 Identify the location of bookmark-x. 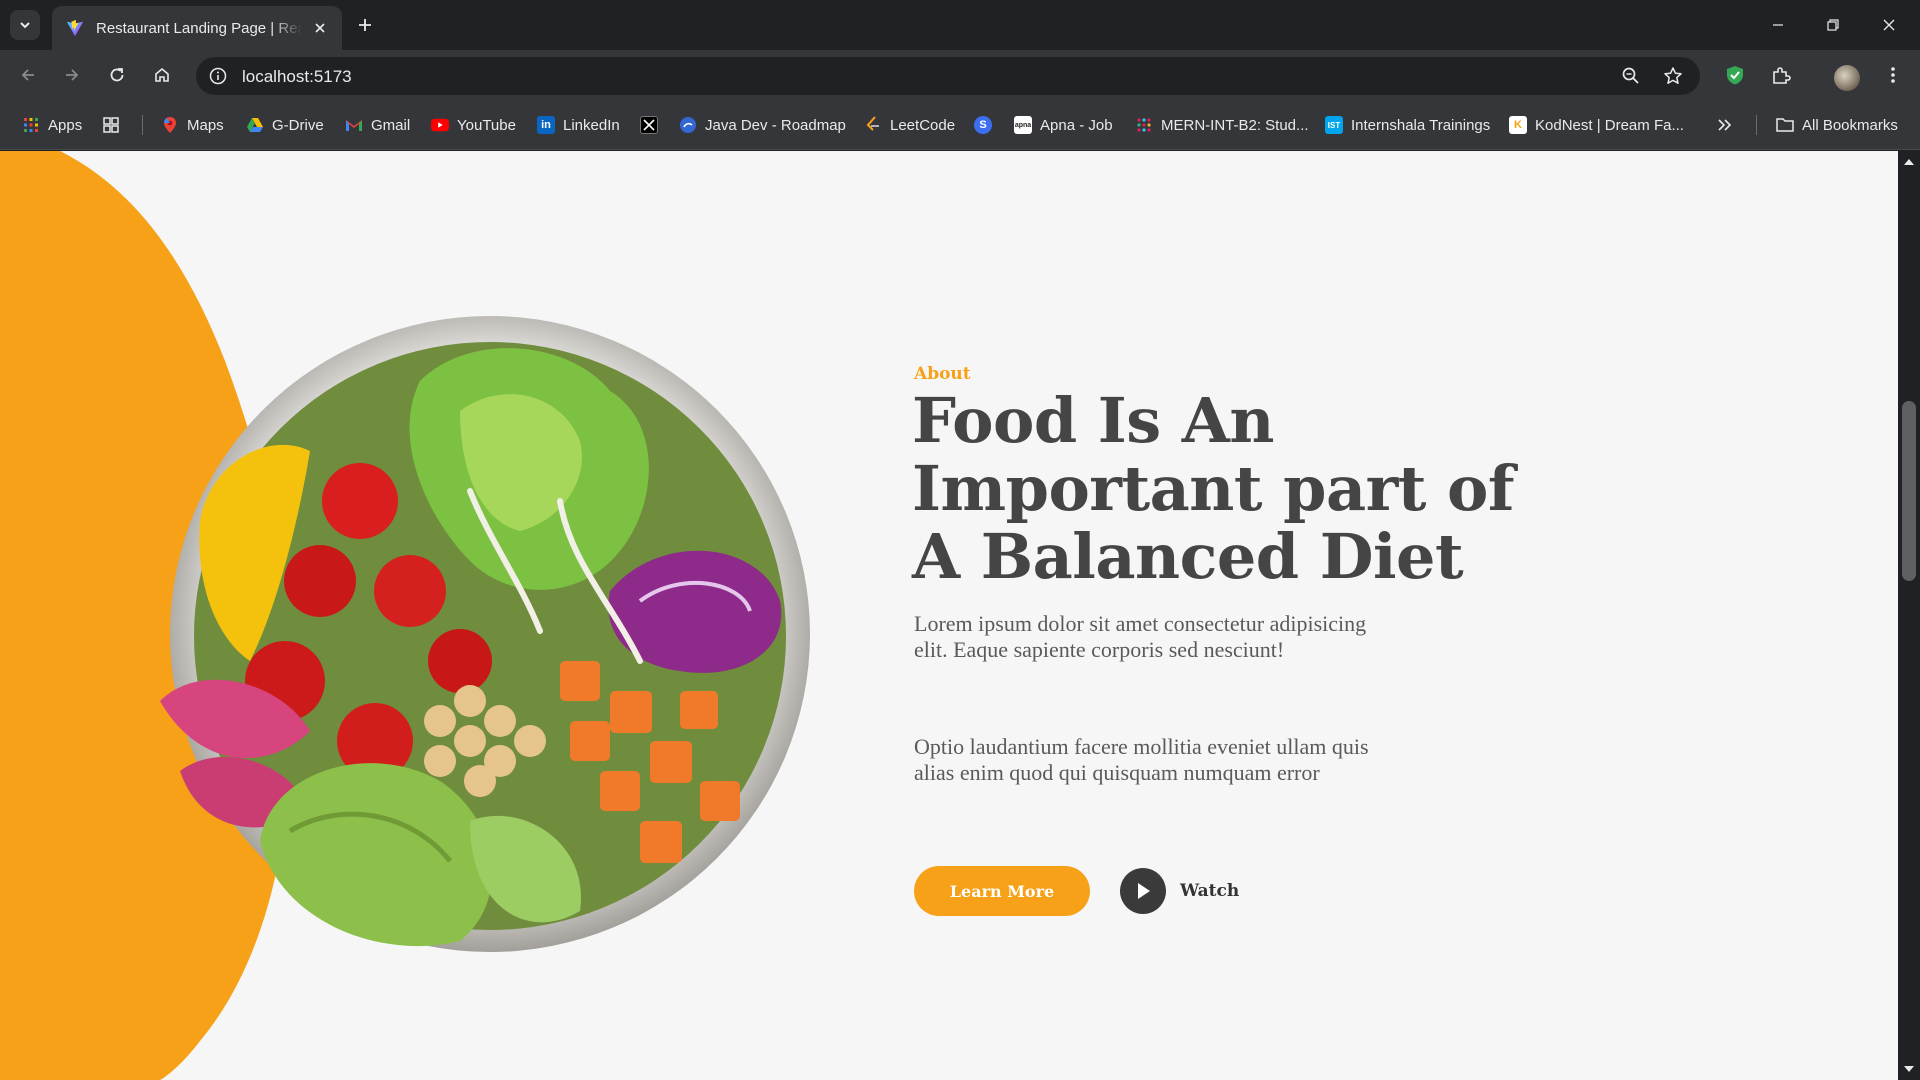
(653, 125).